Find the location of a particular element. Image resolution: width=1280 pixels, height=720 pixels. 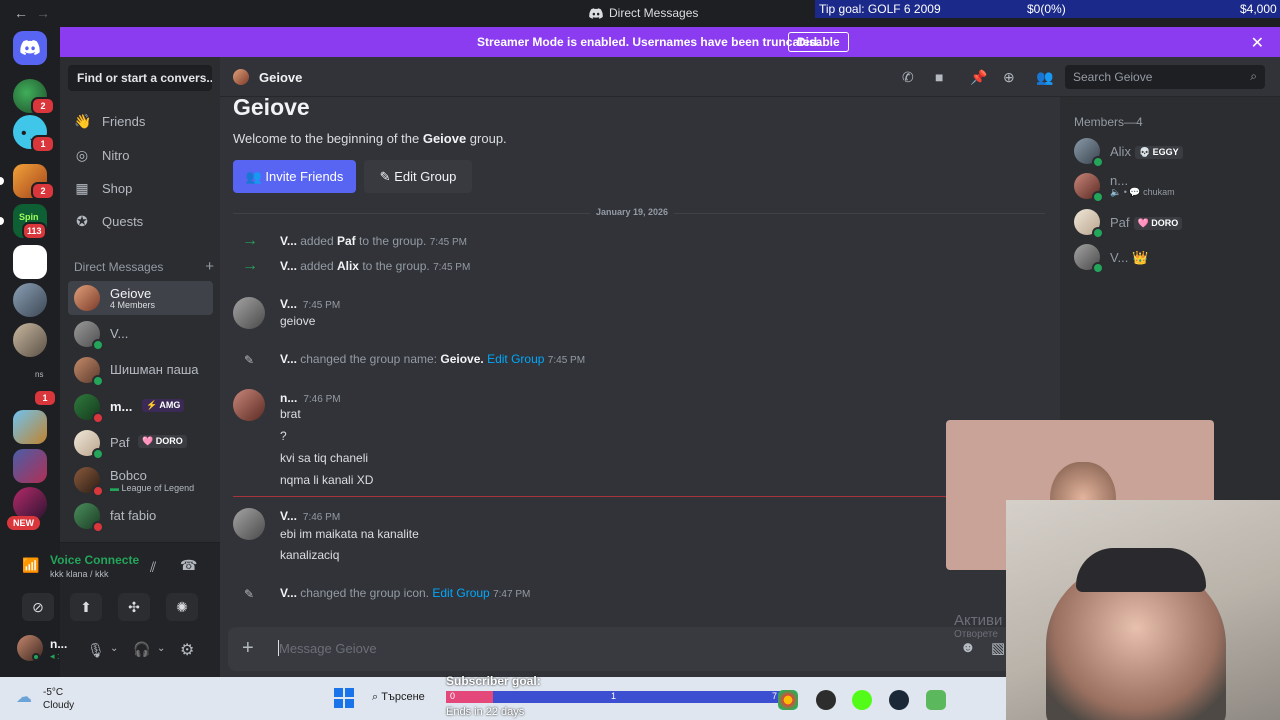

edit-group-button: ✎ Edit Group is located at coordinates (418, 176).